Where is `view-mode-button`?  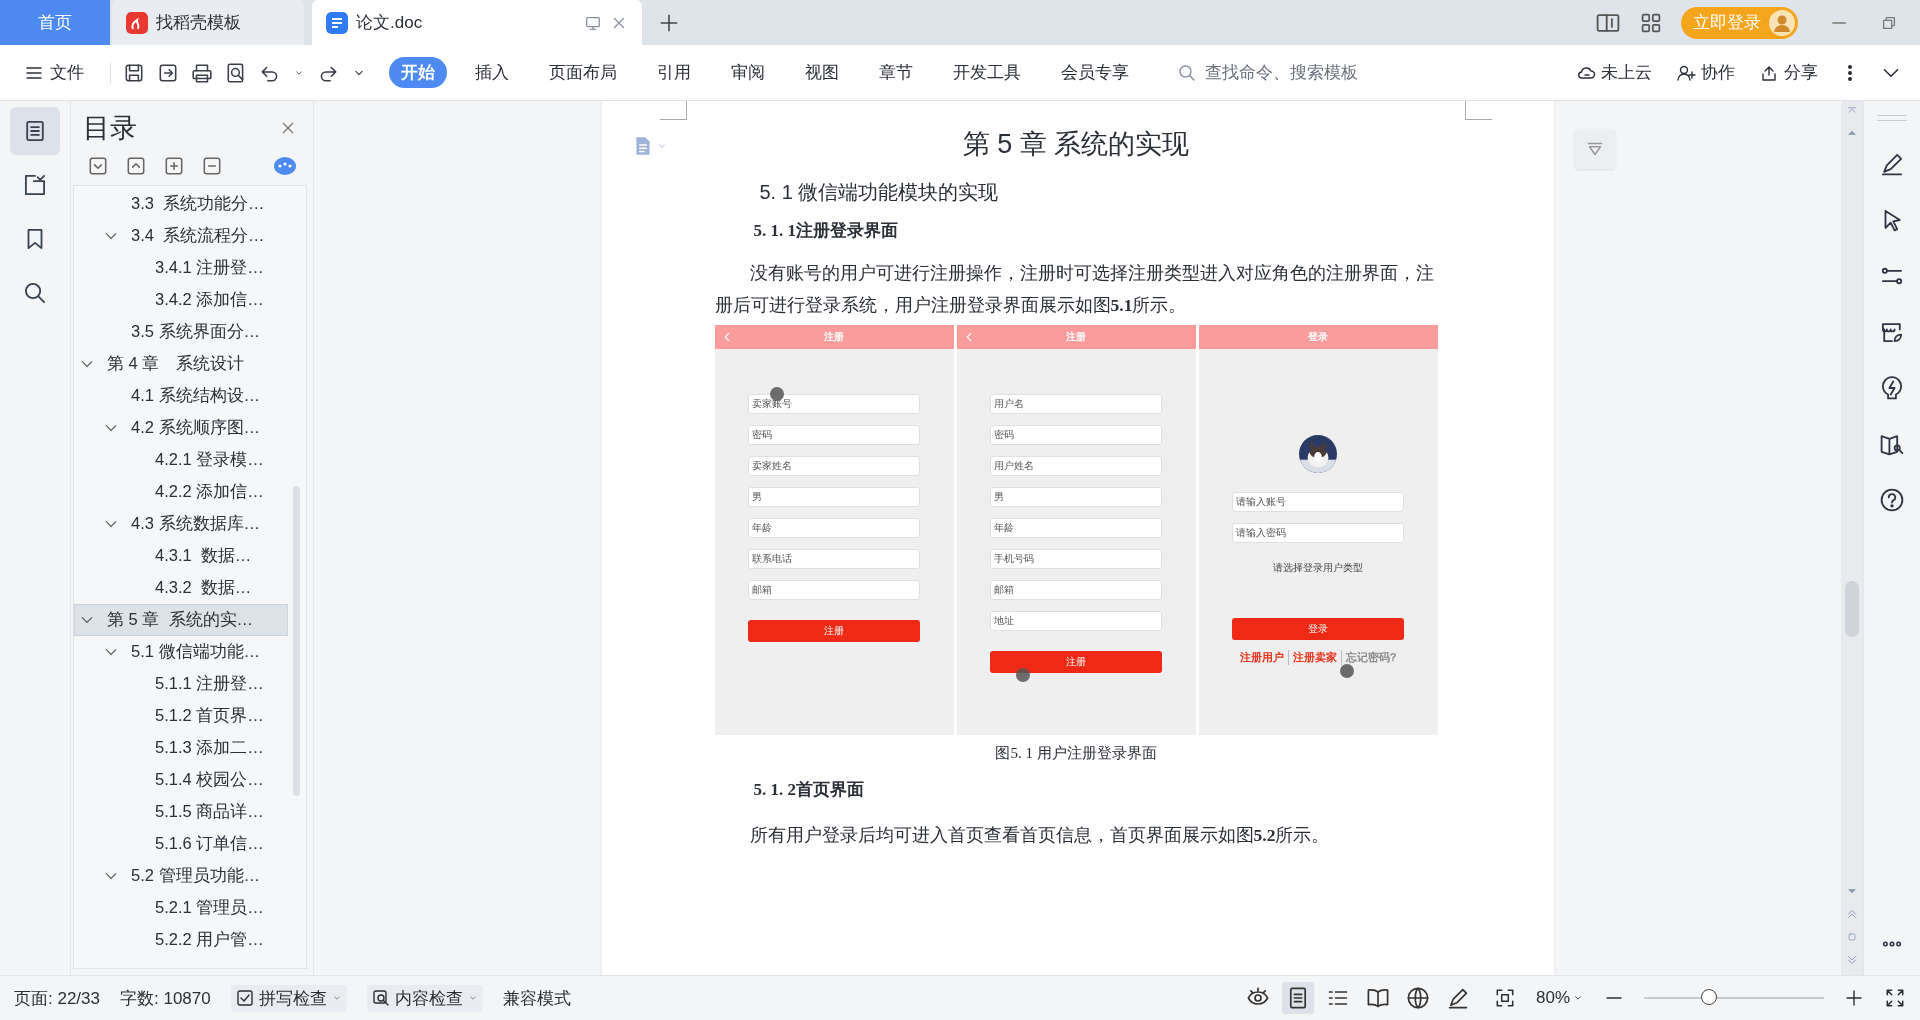
view-mode-button is located at coordinates (1297, 998).